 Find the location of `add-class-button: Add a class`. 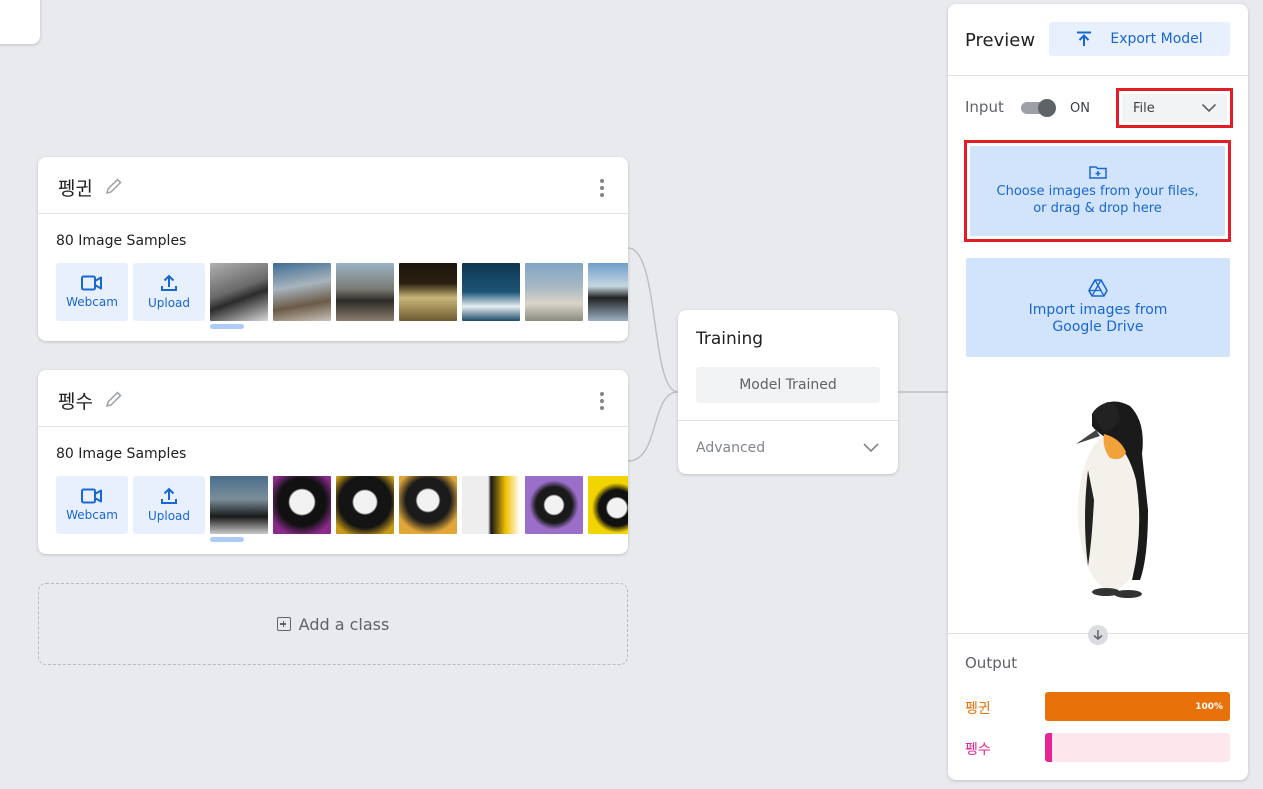

add-class-button: Add a class is located at coordinates (333, 624).